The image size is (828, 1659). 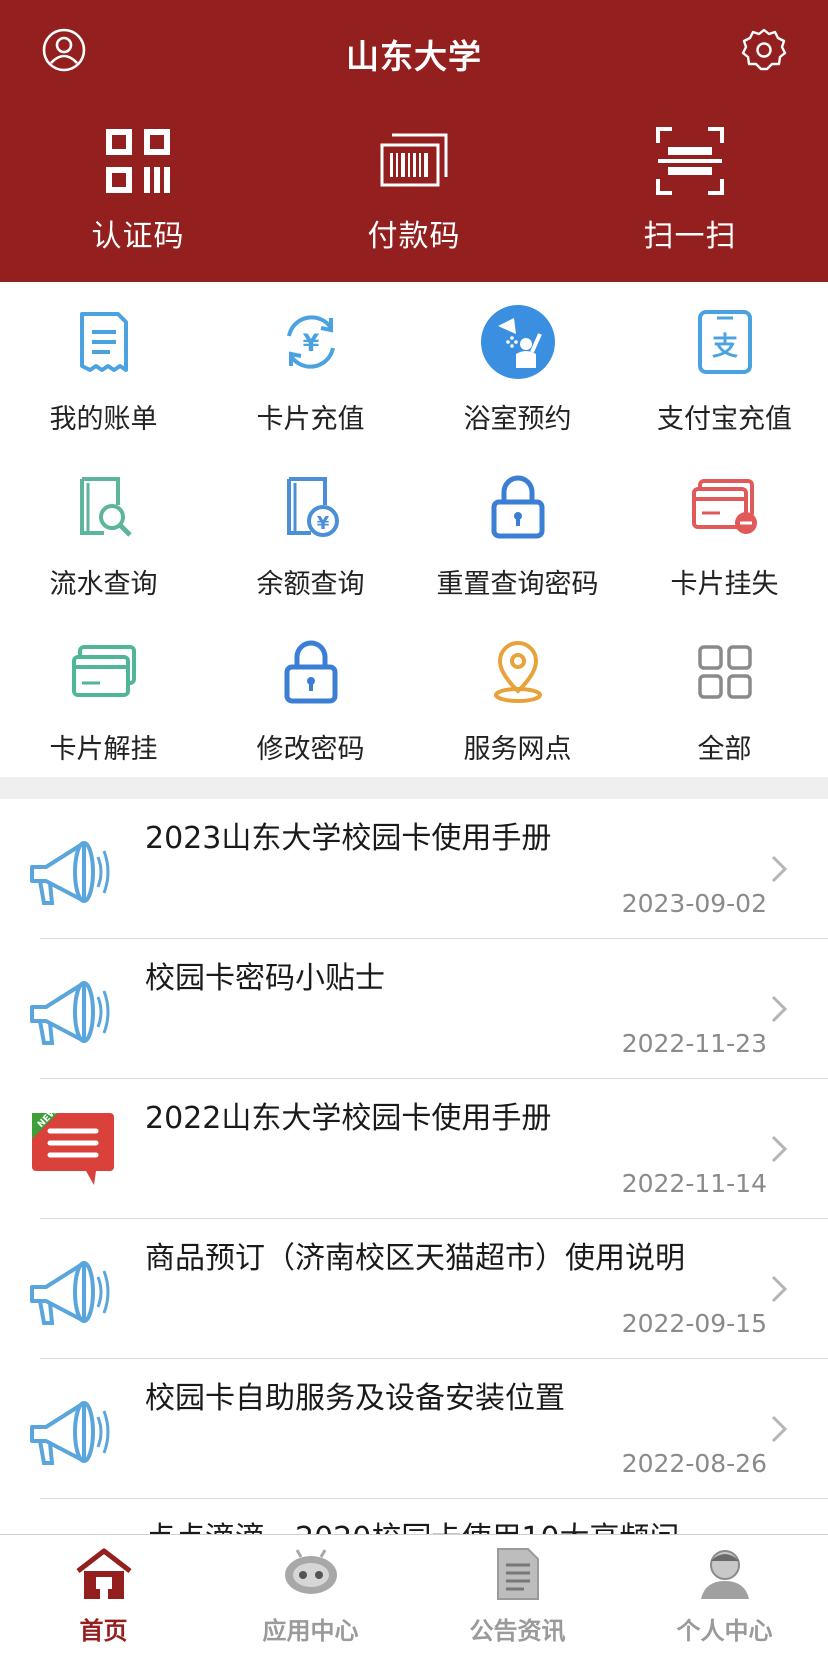 I want to click on balance-icon: ¥, so click(x=310, y=507).